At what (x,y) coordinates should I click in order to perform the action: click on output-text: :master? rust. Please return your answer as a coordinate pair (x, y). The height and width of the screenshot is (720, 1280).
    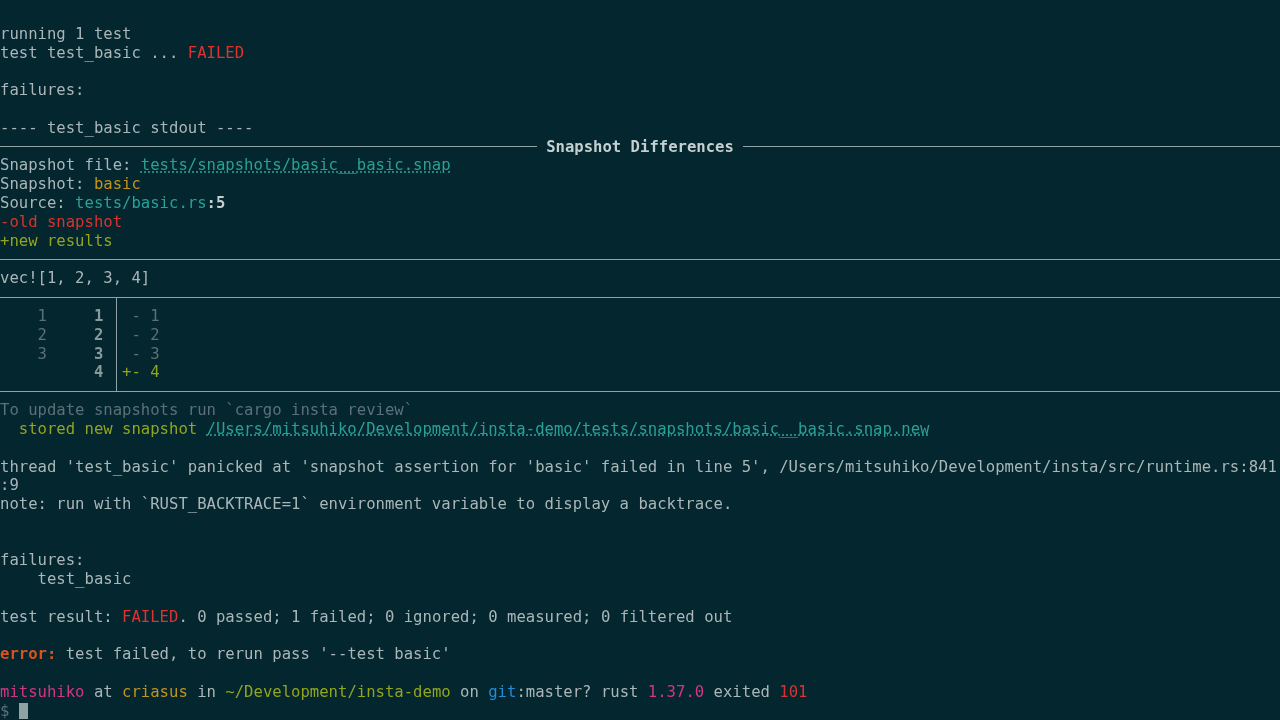
    Looking at the image, I should click on (578, 692).